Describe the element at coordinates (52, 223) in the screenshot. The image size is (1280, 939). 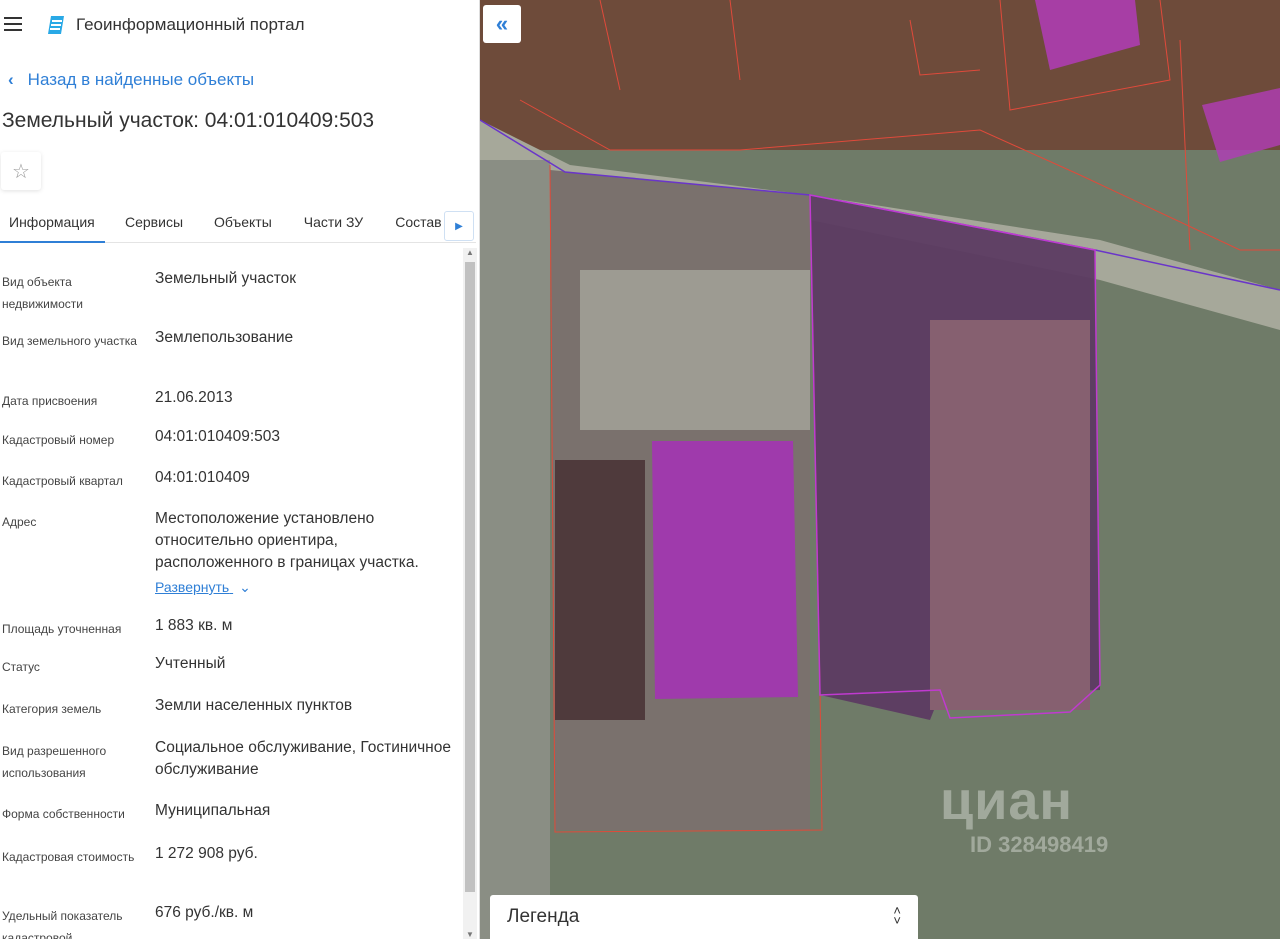
I see `tab-info: Информация` at that location.